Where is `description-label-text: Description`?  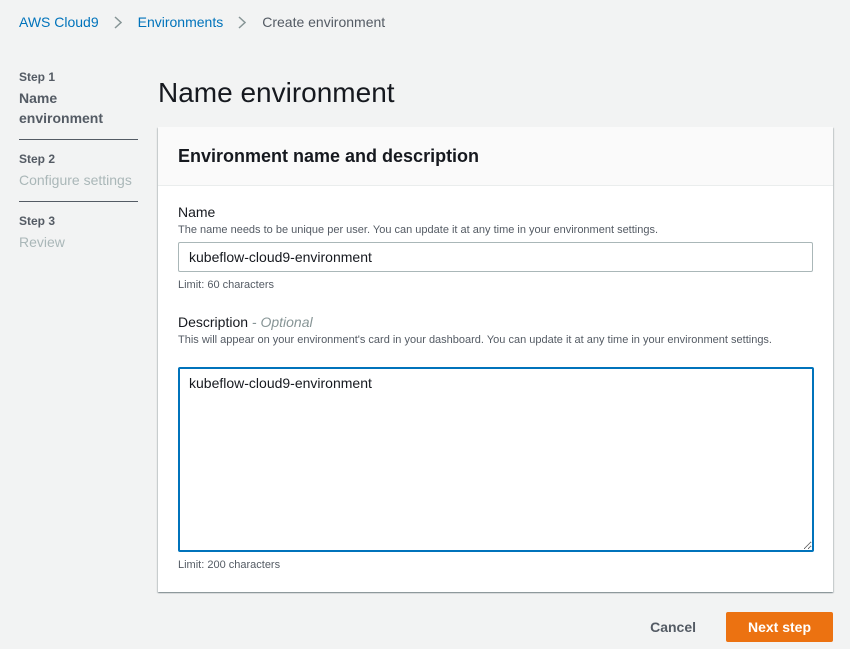
description-label-text: Description is located at coordinates (213, 322).